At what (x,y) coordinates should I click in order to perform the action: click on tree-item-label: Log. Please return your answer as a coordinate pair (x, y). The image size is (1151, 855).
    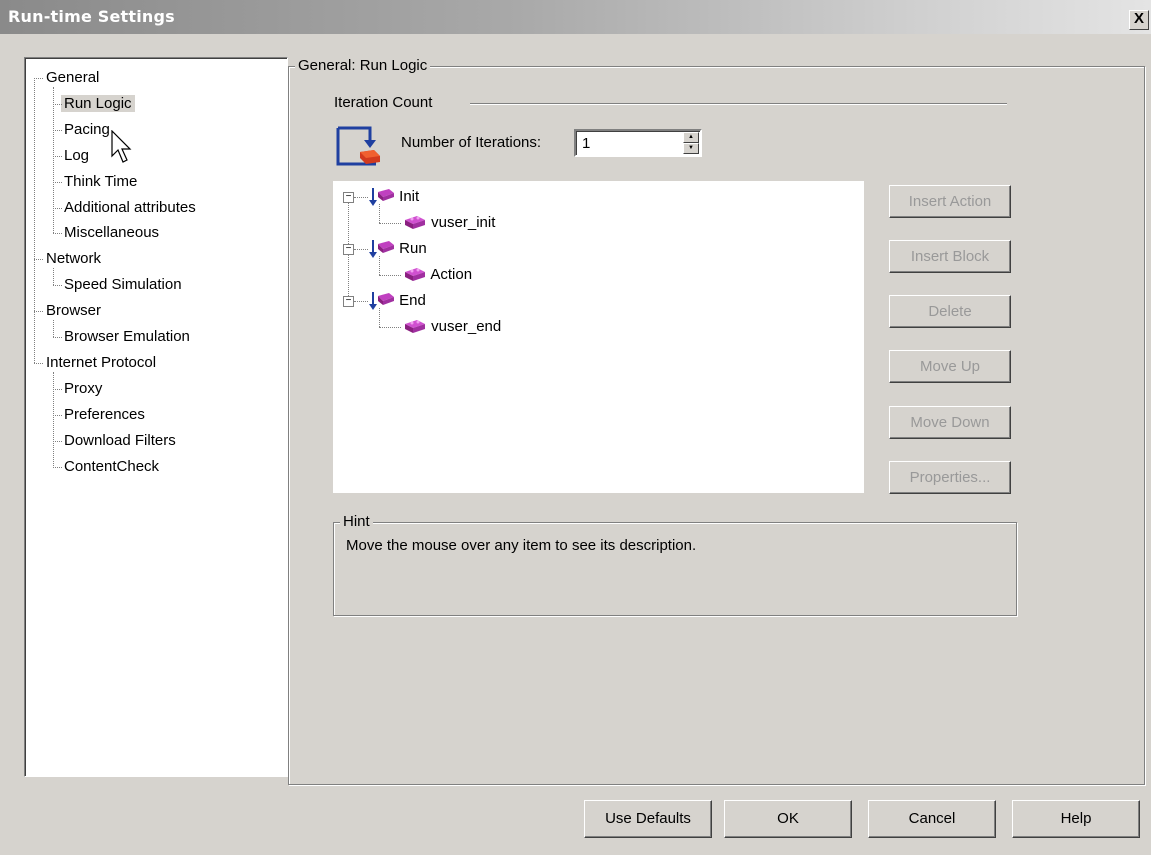
    Looking at the image, I should click on (77, 155).